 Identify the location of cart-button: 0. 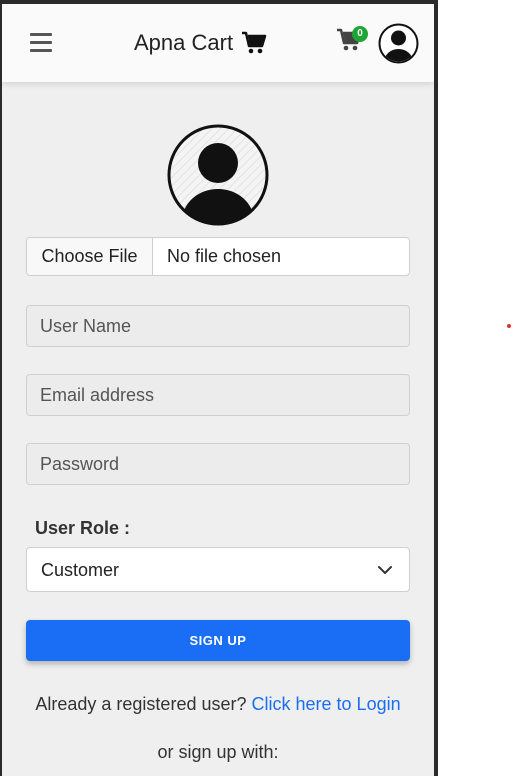
(353, 42).